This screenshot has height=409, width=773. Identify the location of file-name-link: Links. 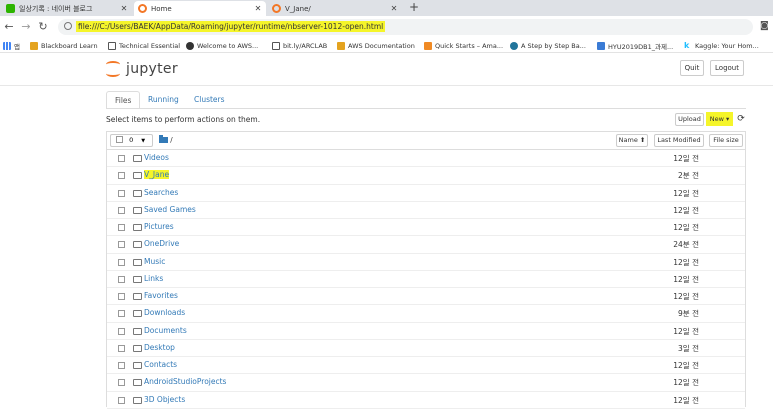
(153, 278).